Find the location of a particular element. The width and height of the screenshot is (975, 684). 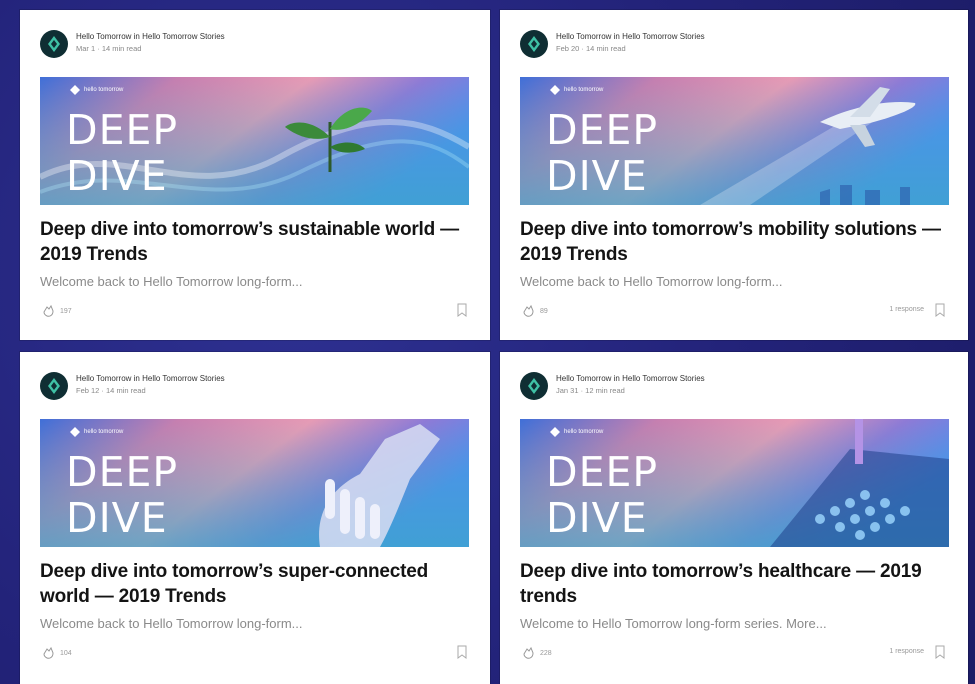

post-date: Mar 1 · 14 min read is located at coordinates (109, 48).